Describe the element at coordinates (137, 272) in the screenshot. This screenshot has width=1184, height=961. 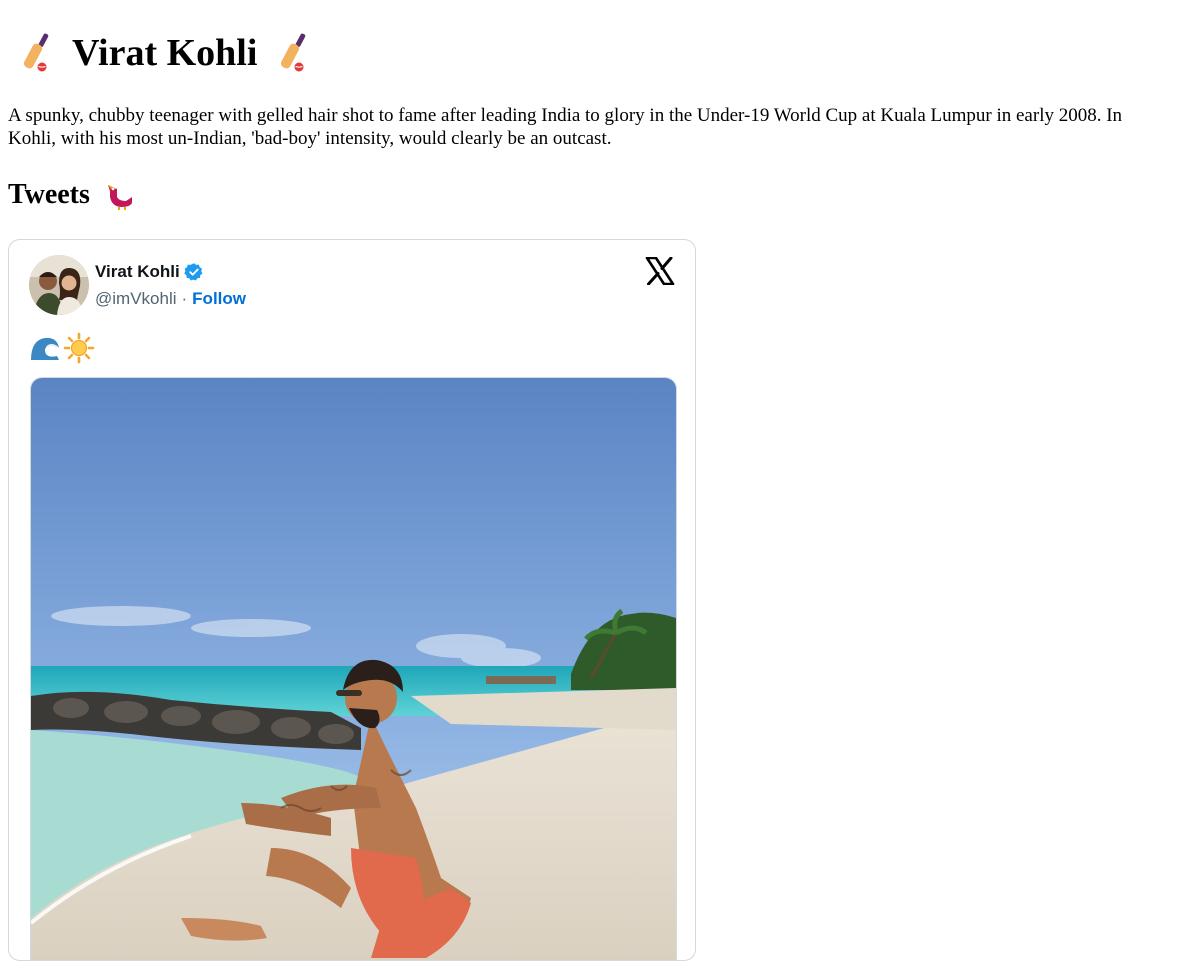
I see `author-name: Virat Kohli` at that location.